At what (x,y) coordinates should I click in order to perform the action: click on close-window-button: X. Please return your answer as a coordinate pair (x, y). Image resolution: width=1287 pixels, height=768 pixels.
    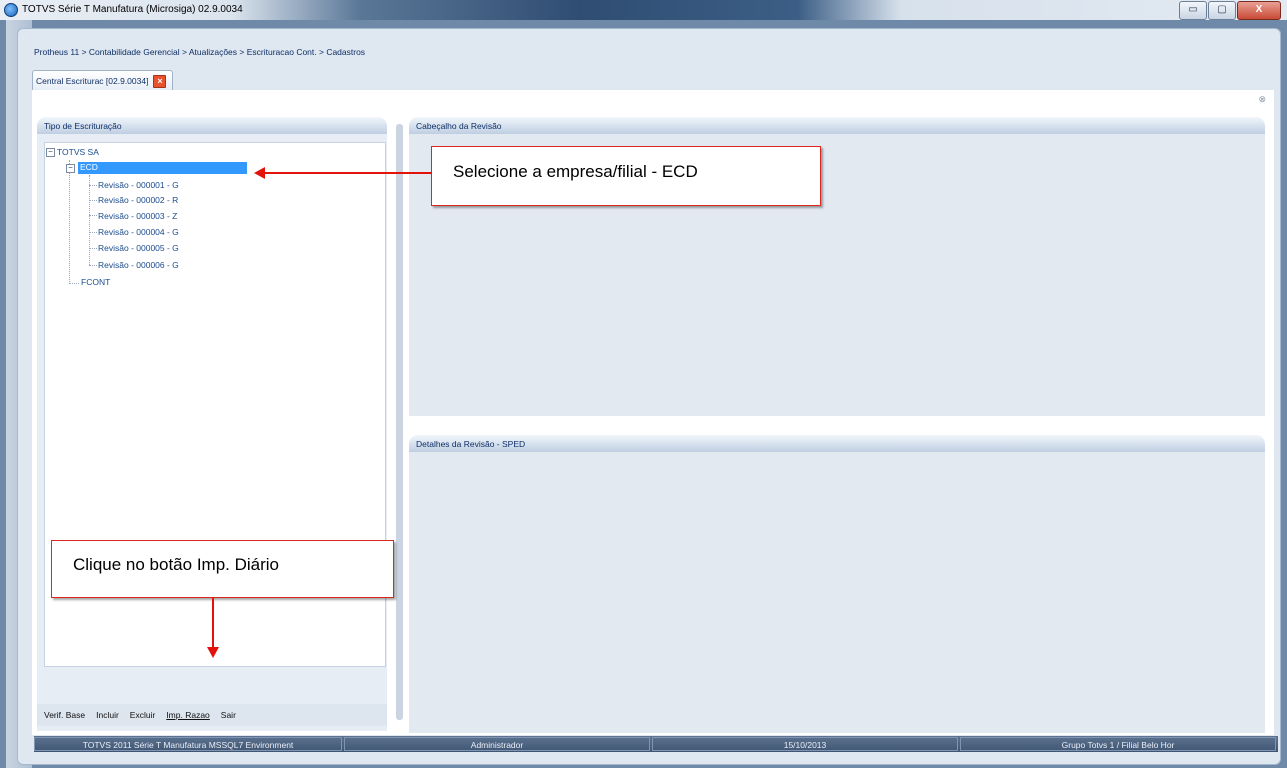
    Looking at the image, I should click on (1259, 10).